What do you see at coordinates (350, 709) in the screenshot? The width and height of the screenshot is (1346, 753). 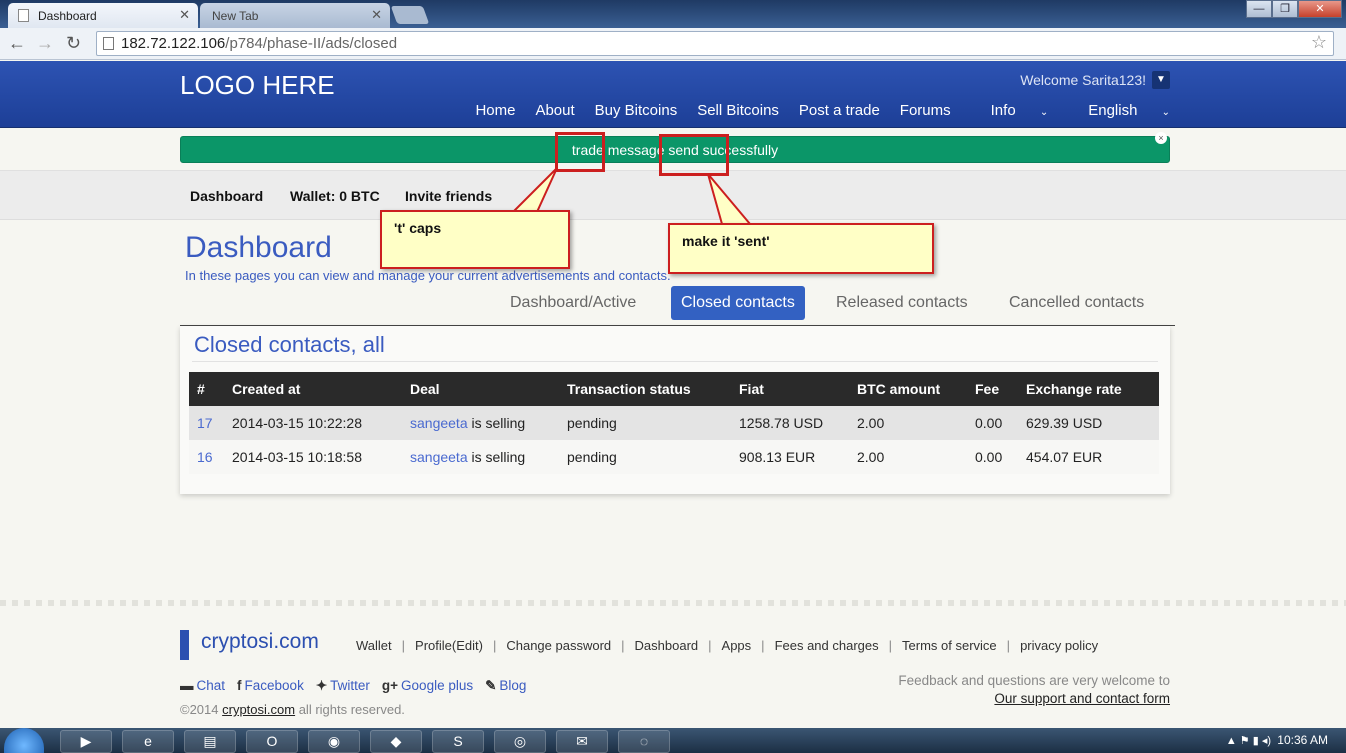 I see `copyright-suffix: all rights reserved.` at bounding box center [350, 709].